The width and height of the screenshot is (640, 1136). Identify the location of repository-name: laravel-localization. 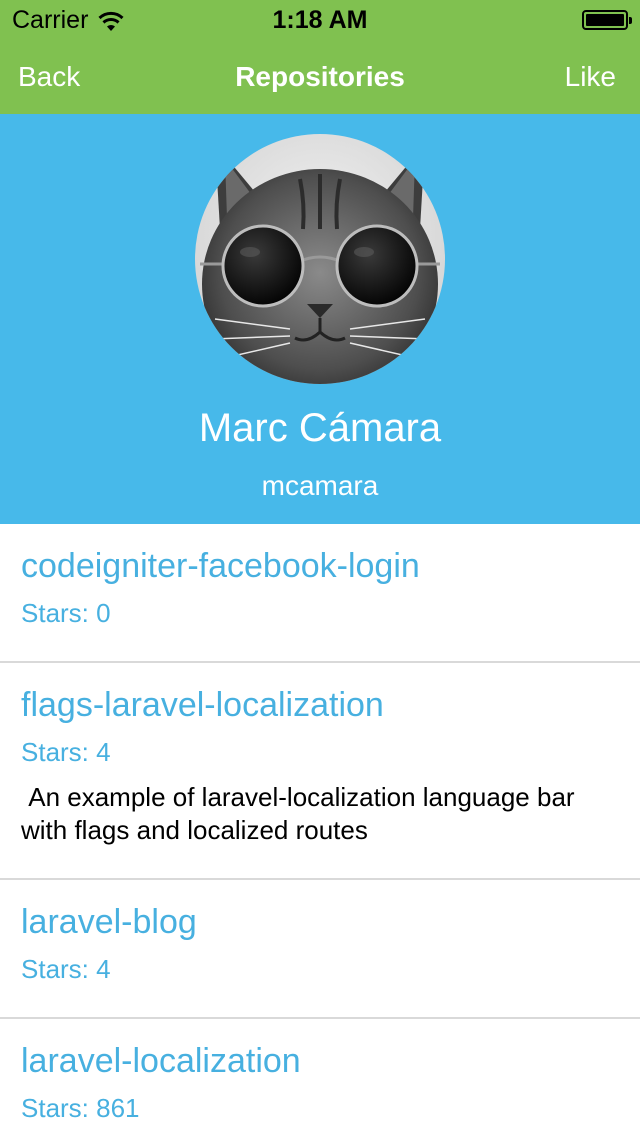
(161, 1061).